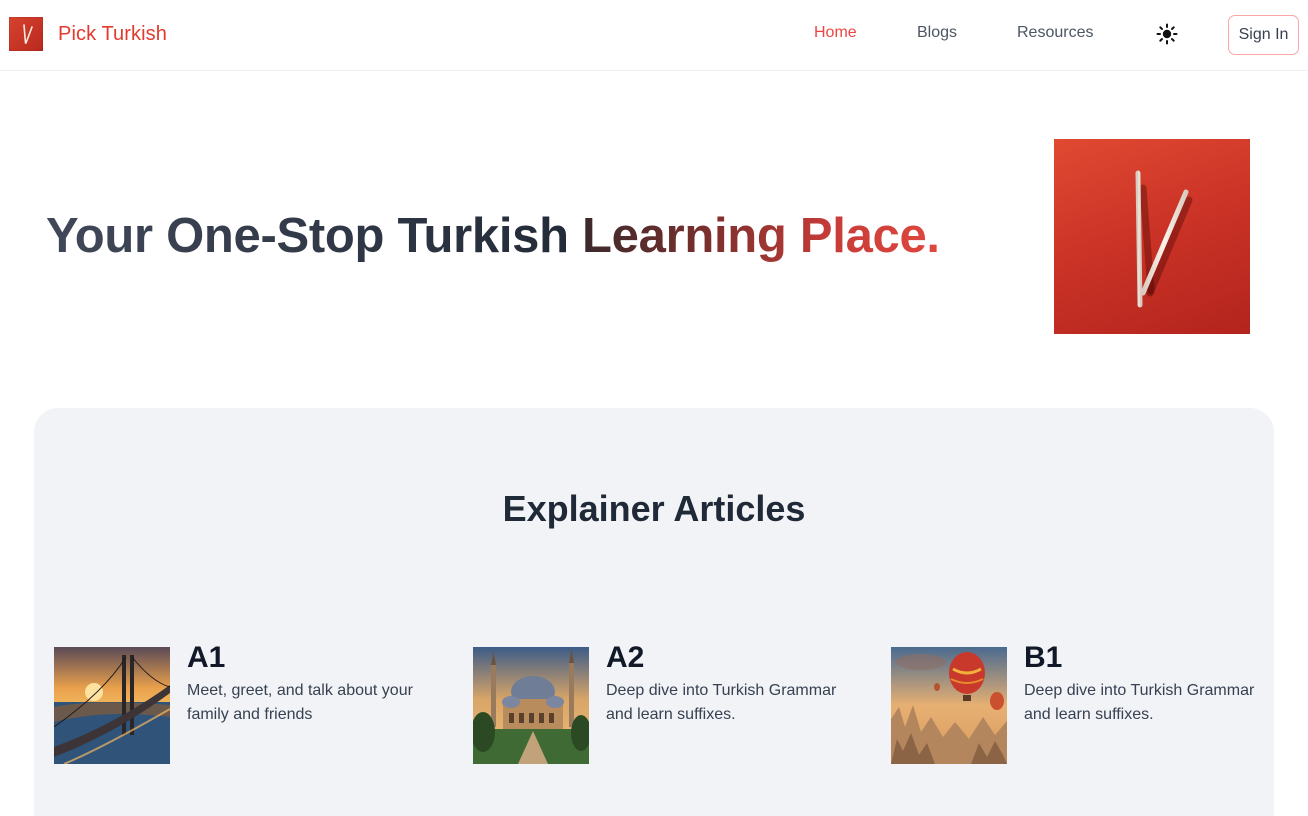 This screenshot has width=1308, height=816. I want to click on nav-blogs-link: Blogs, so click(937, 33).